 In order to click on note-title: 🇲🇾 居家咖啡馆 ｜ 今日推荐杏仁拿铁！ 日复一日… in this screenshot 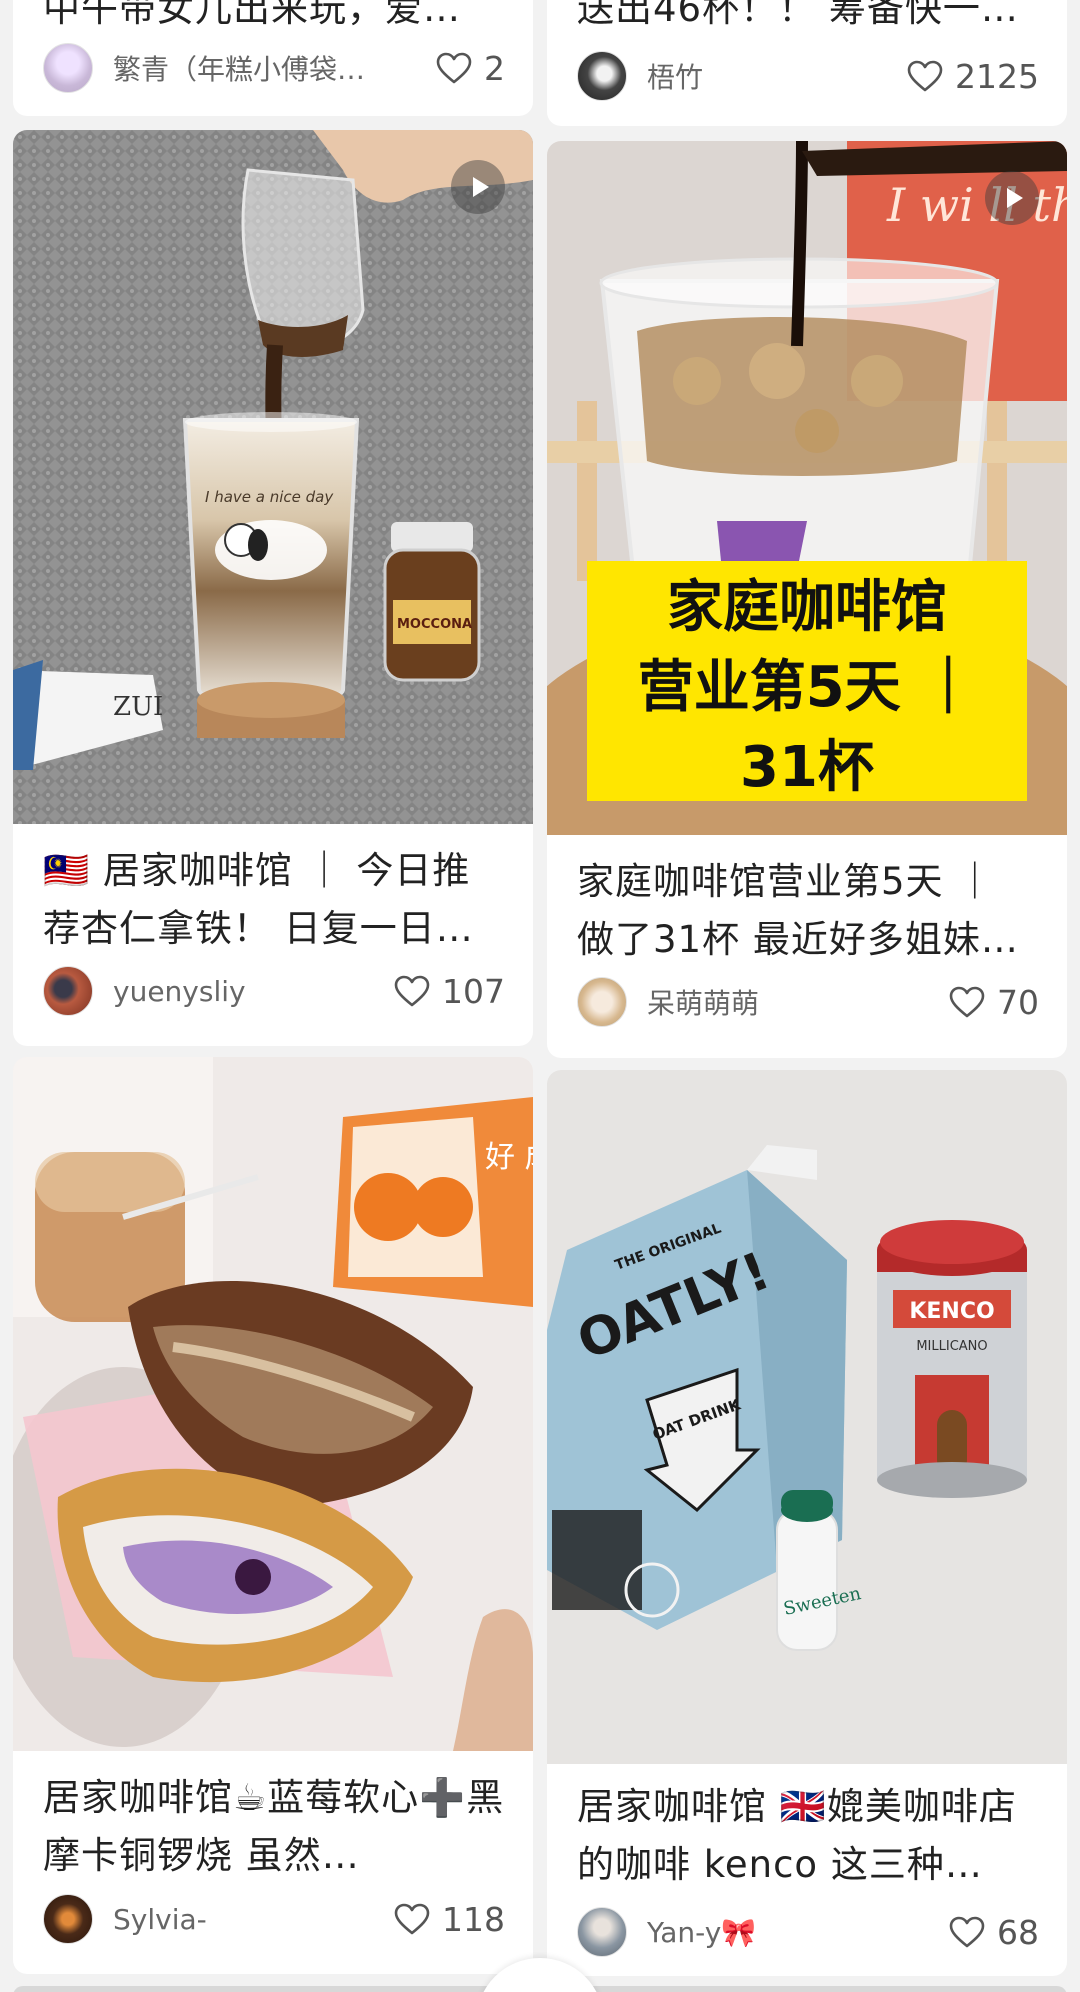, I will do `click(274, 900)`.